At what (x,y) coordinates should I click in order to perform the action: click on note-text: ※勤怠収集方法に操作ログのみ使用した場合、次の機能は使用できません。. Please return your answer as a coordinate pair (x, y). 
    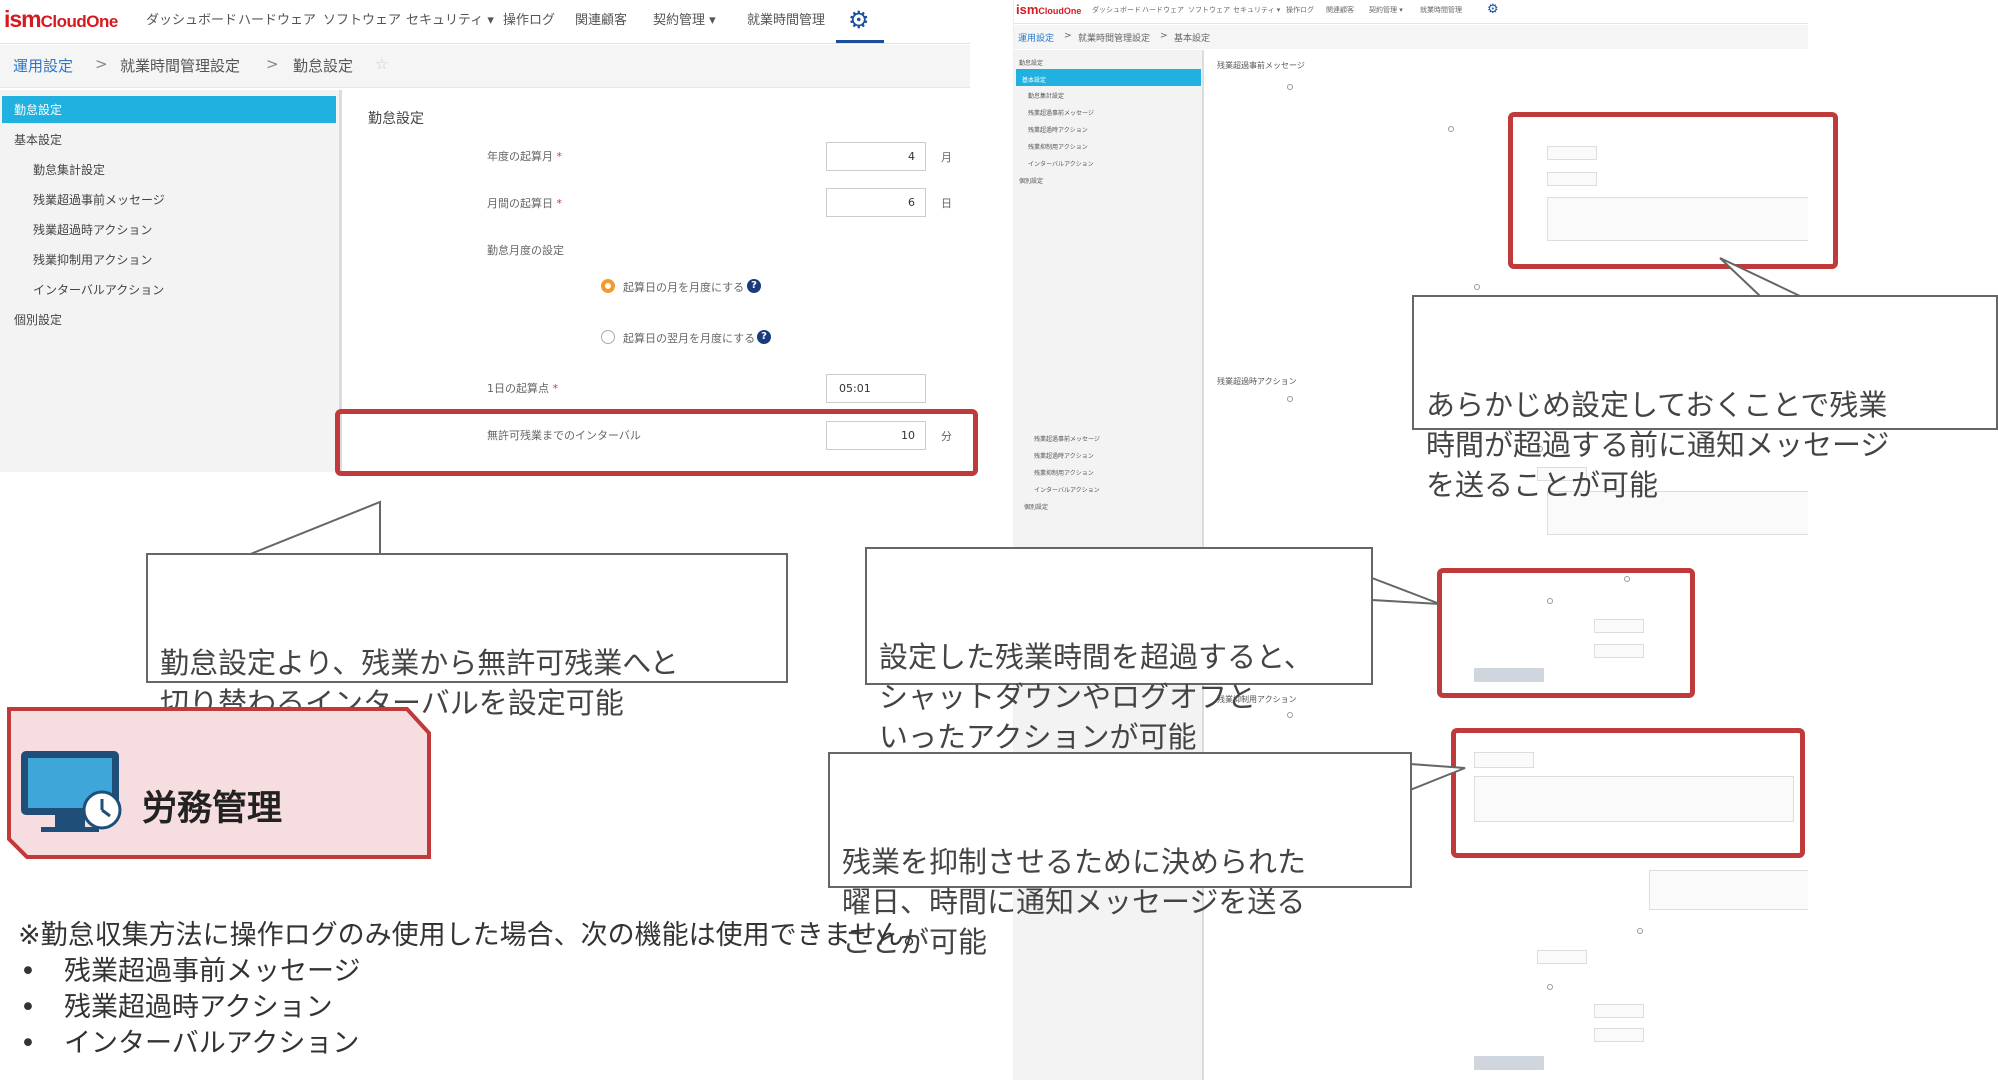
    Looking at the image, I should click on (474, 935).